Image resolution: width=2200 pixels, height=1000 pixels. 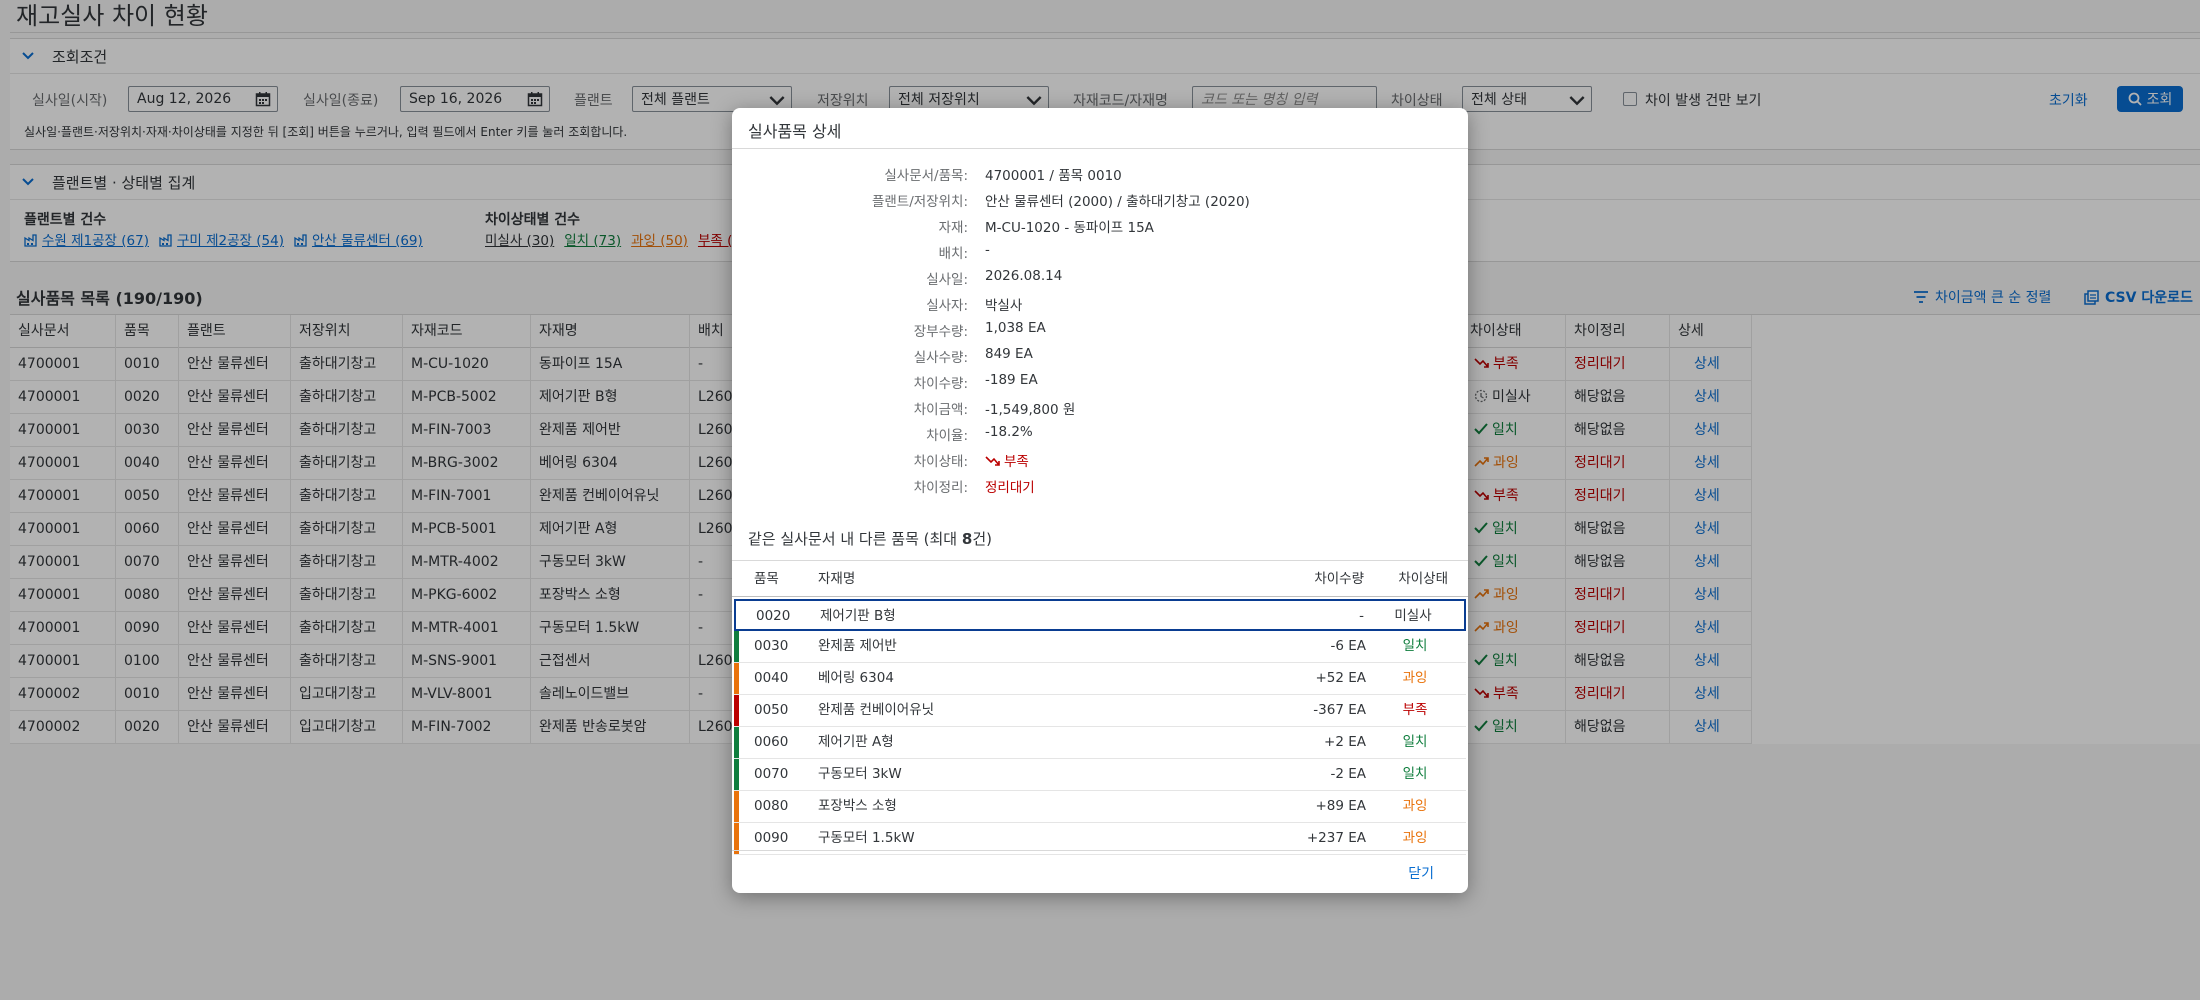 I want to click on sub-cell-item: 0090, so click(x=771, y=838).